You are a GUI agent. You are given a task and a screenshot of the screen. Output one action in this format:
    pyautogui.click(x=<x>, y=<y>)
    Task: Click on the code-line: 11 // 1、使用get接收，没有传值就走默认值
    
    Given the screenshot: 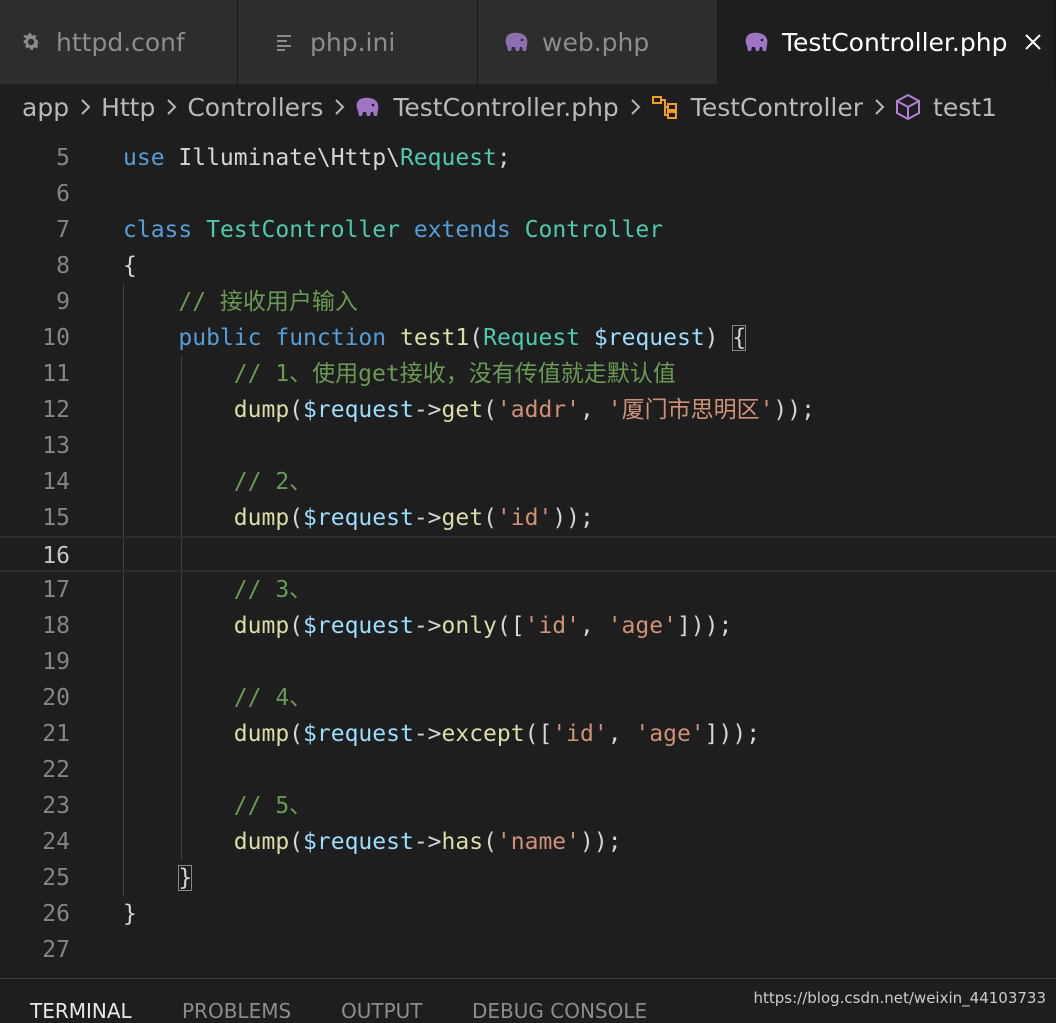 What is the action you would take?
    pyautogui.click(x=528, y=374)
    